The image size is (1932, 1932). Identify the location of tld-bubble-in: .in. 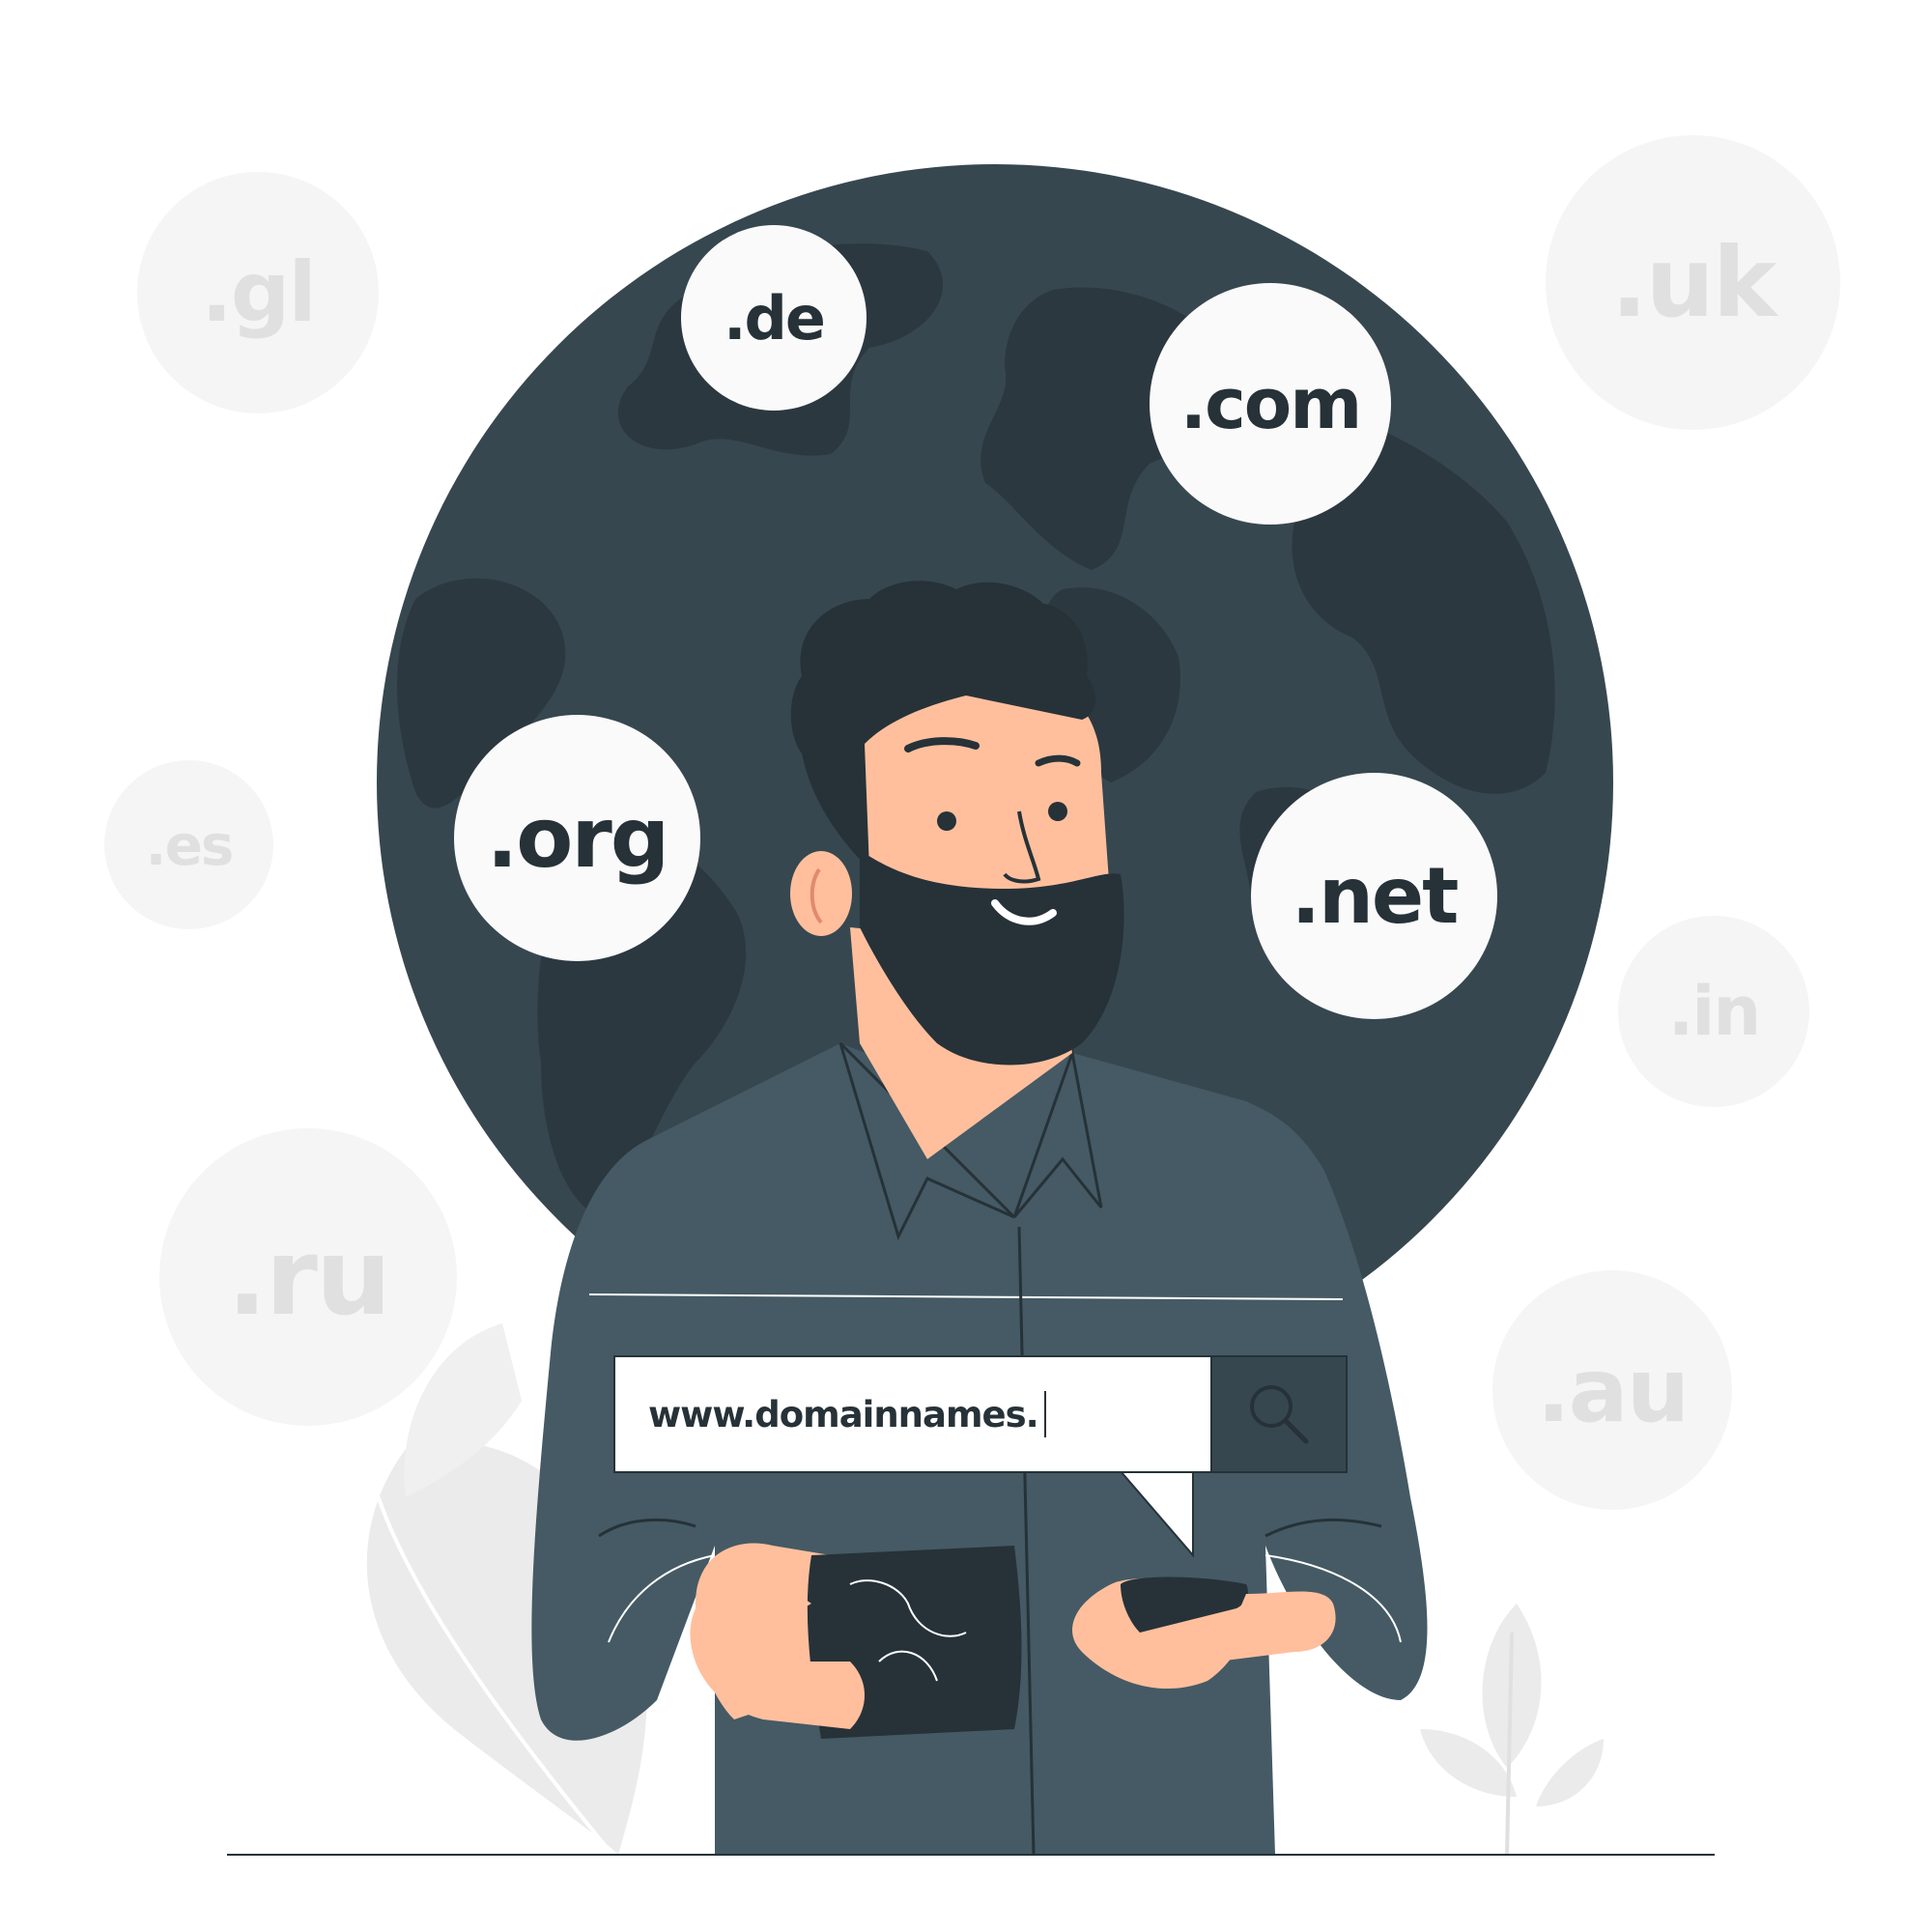
(1713, 1011).